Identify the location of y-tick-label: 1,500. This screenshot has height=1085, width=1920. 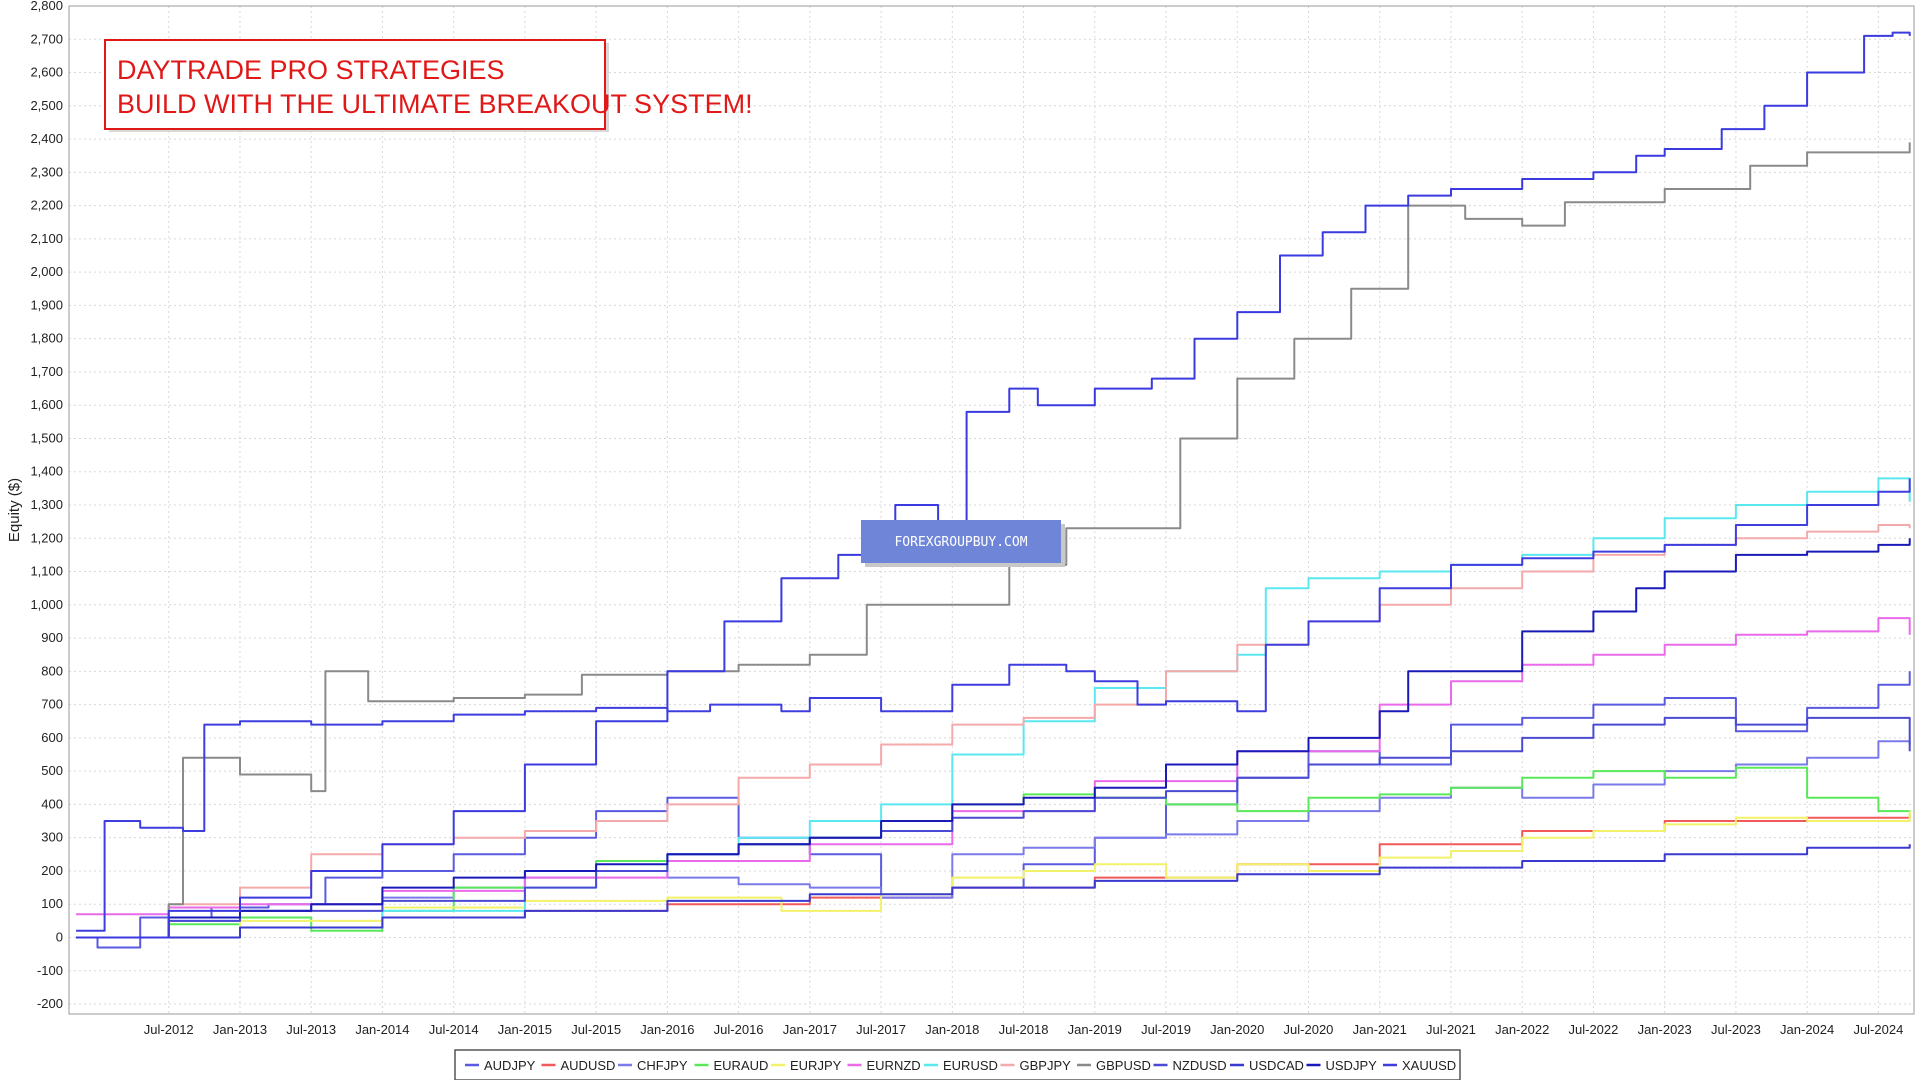
(46, 437).